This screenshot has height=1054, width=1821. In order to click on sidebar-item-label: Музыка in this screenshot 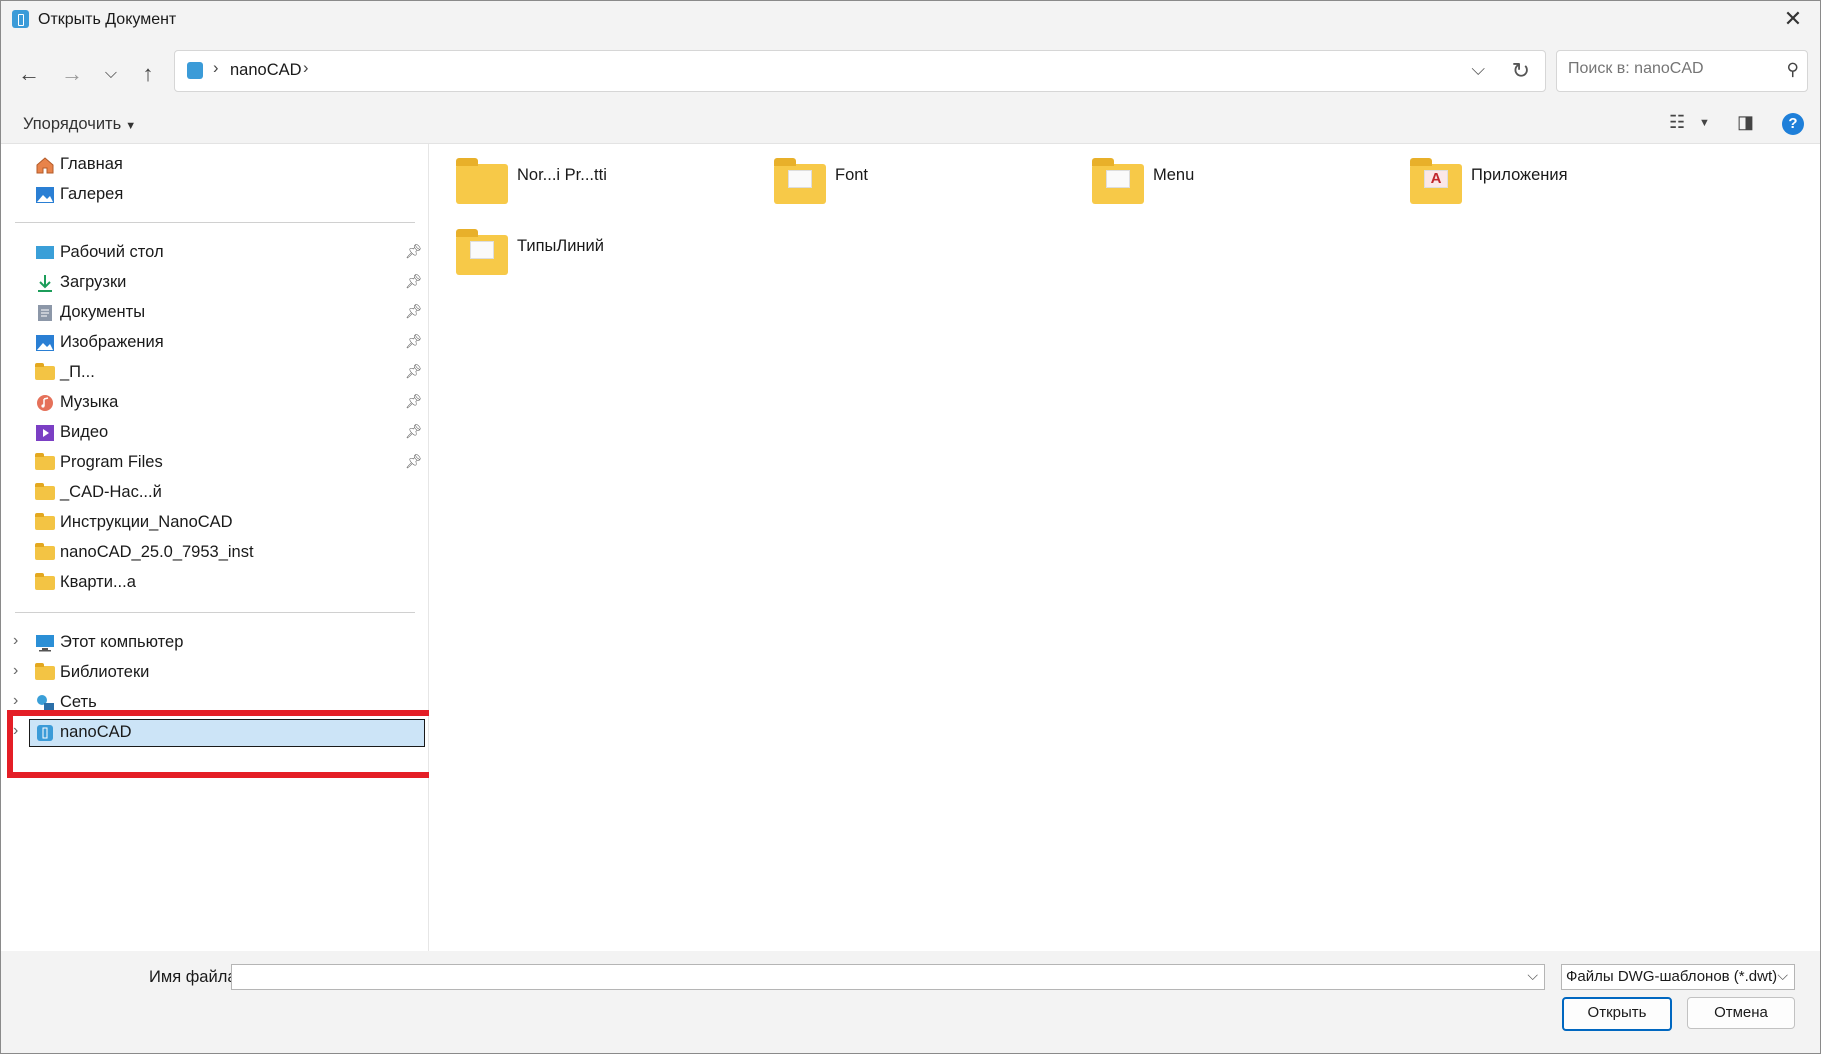, I will do `click(89, 402)`.